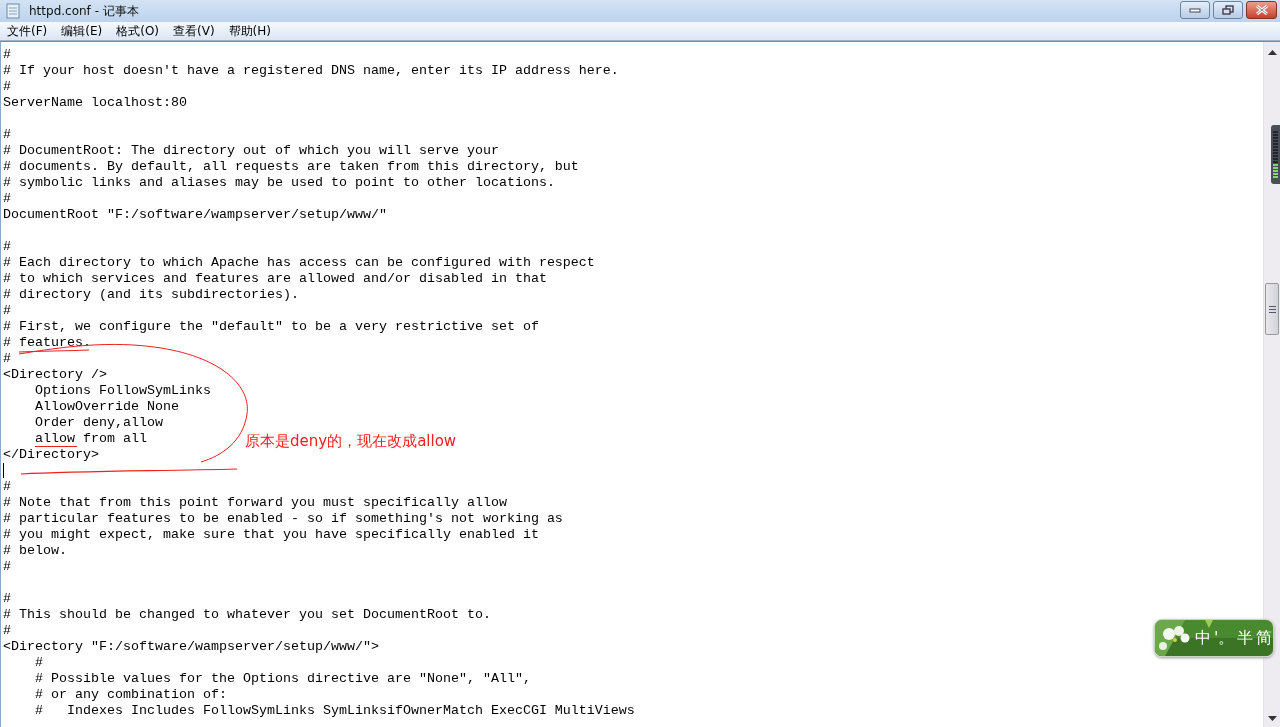 This screenshot has height=727, width=1280. Describe the element at coordinates (35, 550) in the screenshot. I see `code-line: # below.` at that location.